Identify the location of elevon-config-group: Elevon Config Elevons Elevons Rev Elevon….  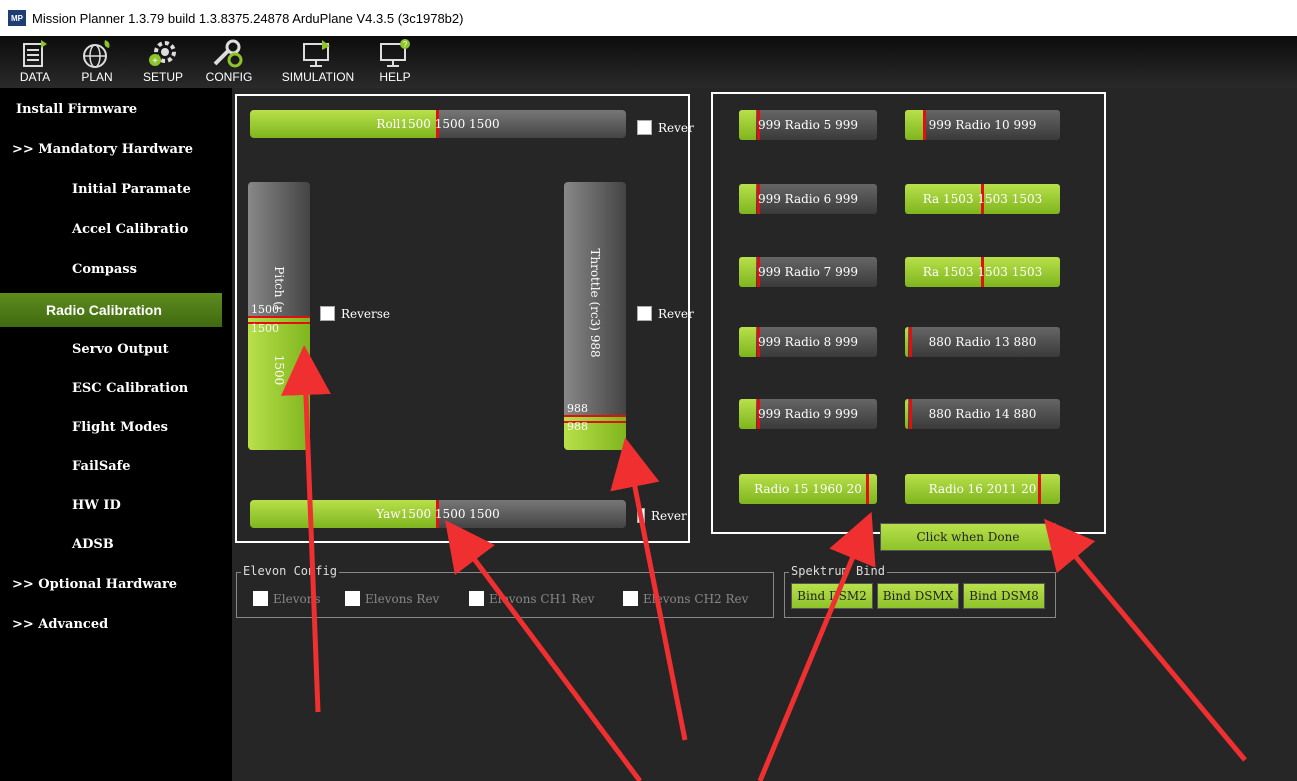
(505, 591).